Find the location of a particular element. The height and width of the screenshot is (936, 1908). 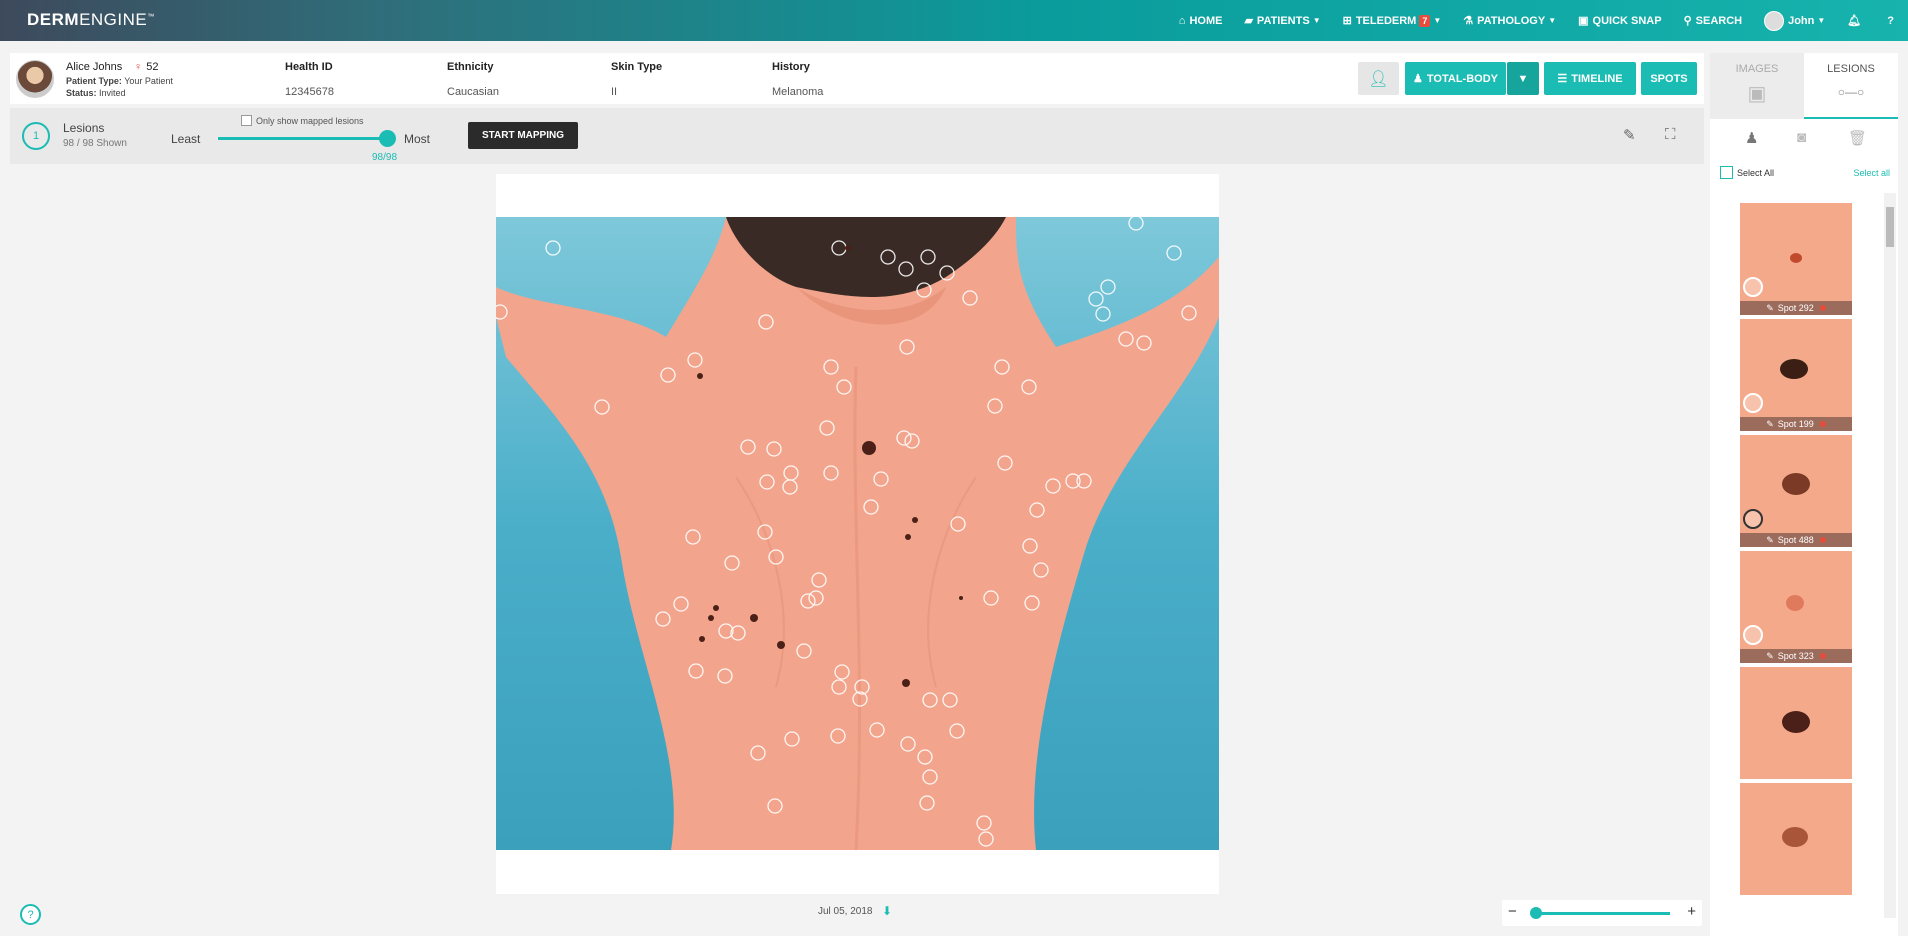

select-all-checkbox: Select All is located at coordinates (1747, 172).